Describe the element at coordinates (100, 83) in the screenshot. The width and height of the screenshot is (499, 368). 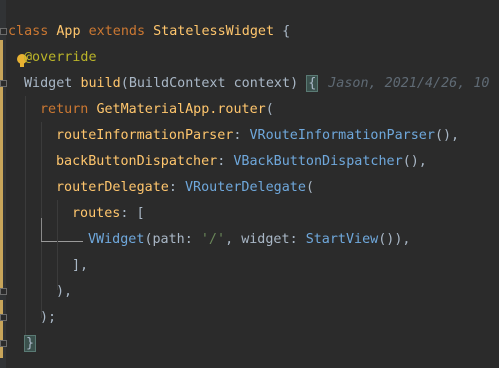
I see `method-name: build` at that location.